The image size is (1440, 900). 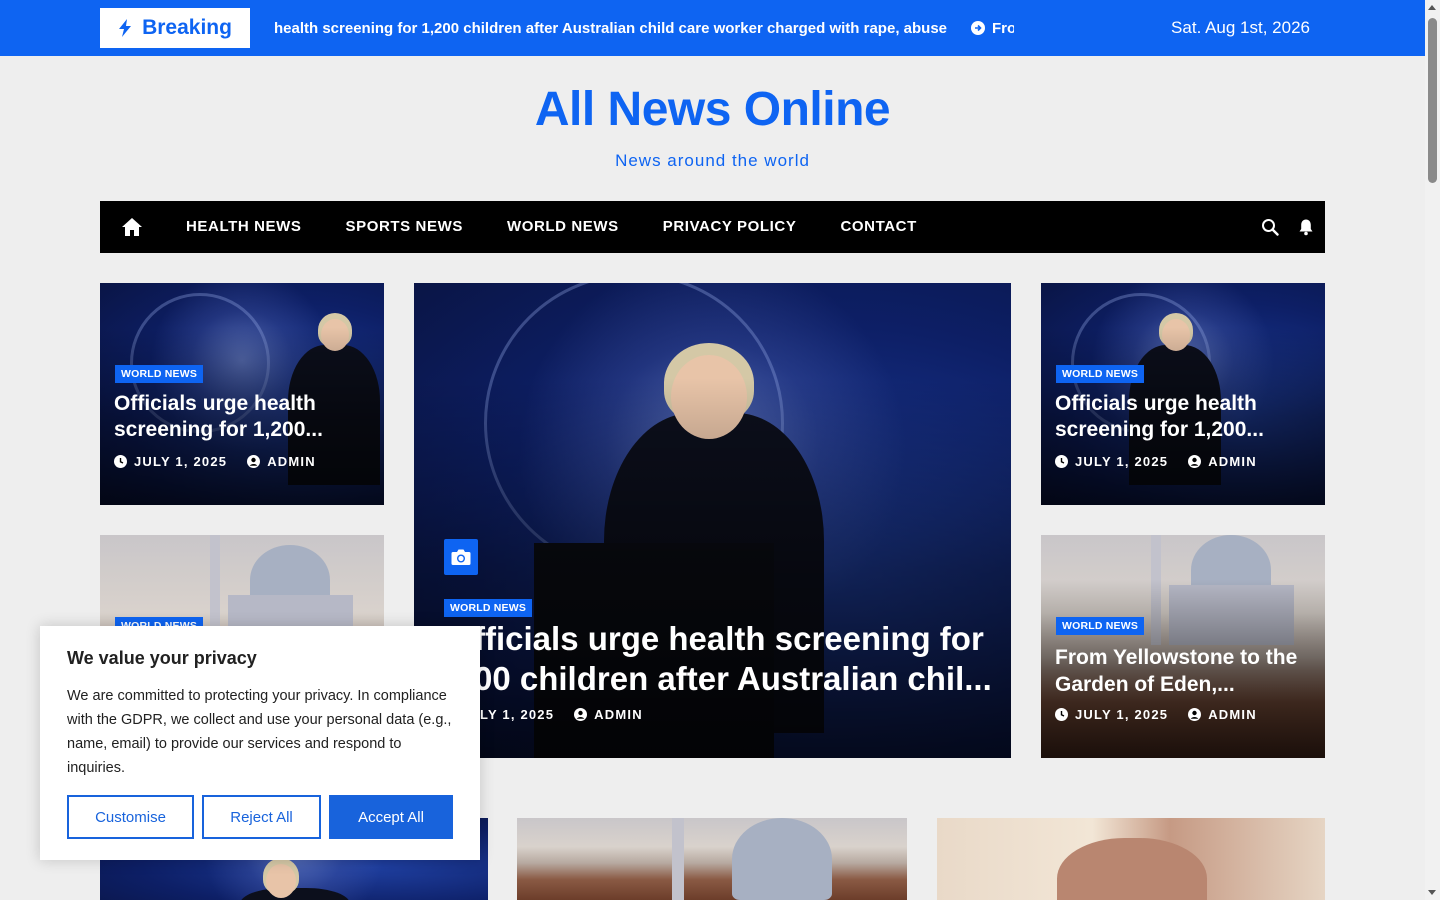 What do you see at coordinates (125, 28) in the screenshot?
I see `lightning-icon` at bounding box center [125, 28].